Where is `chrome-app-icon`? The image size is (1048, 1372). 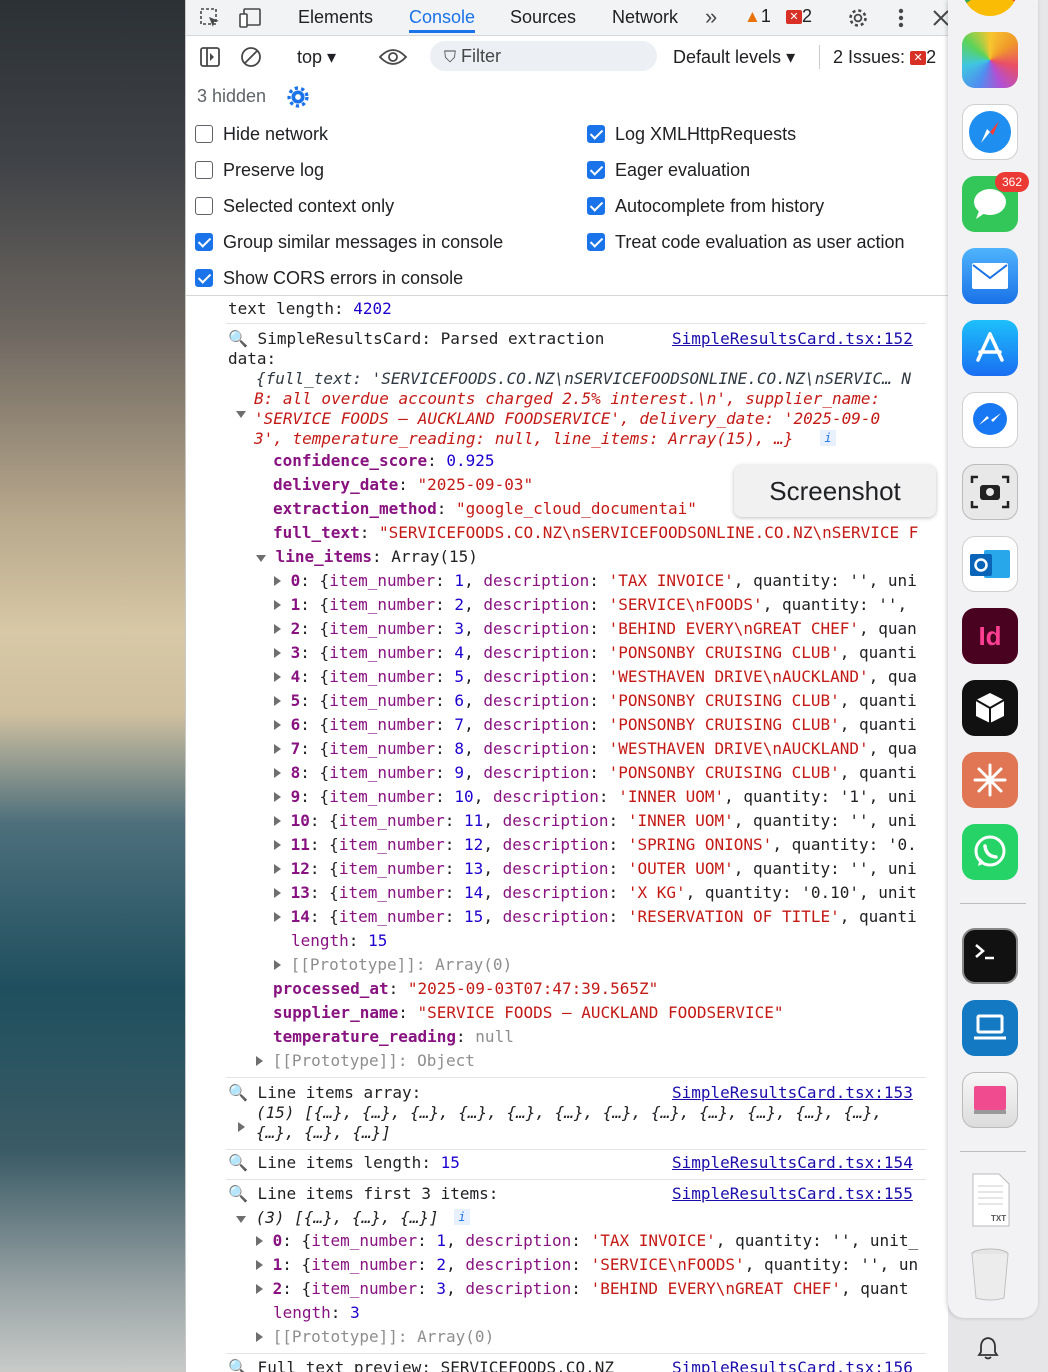 chrome-app-icon is located at coordinates (990, 8).